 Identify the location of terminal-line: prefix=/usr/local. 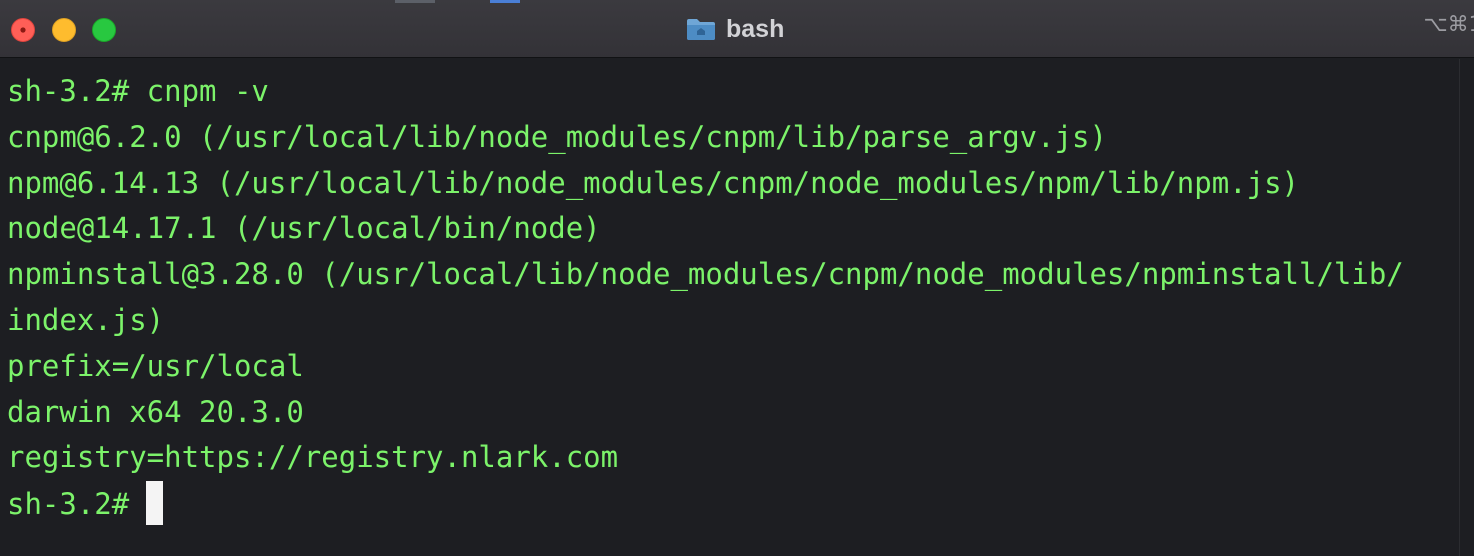
(155, 365).